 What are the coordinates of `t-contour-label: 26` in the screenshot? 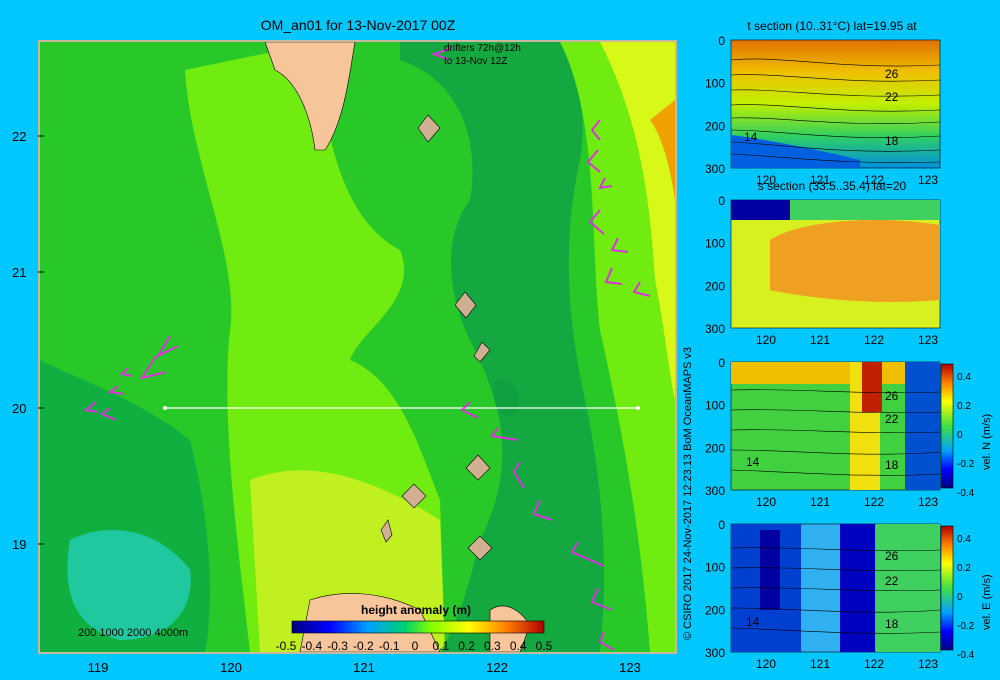 It's located at (892, 74).